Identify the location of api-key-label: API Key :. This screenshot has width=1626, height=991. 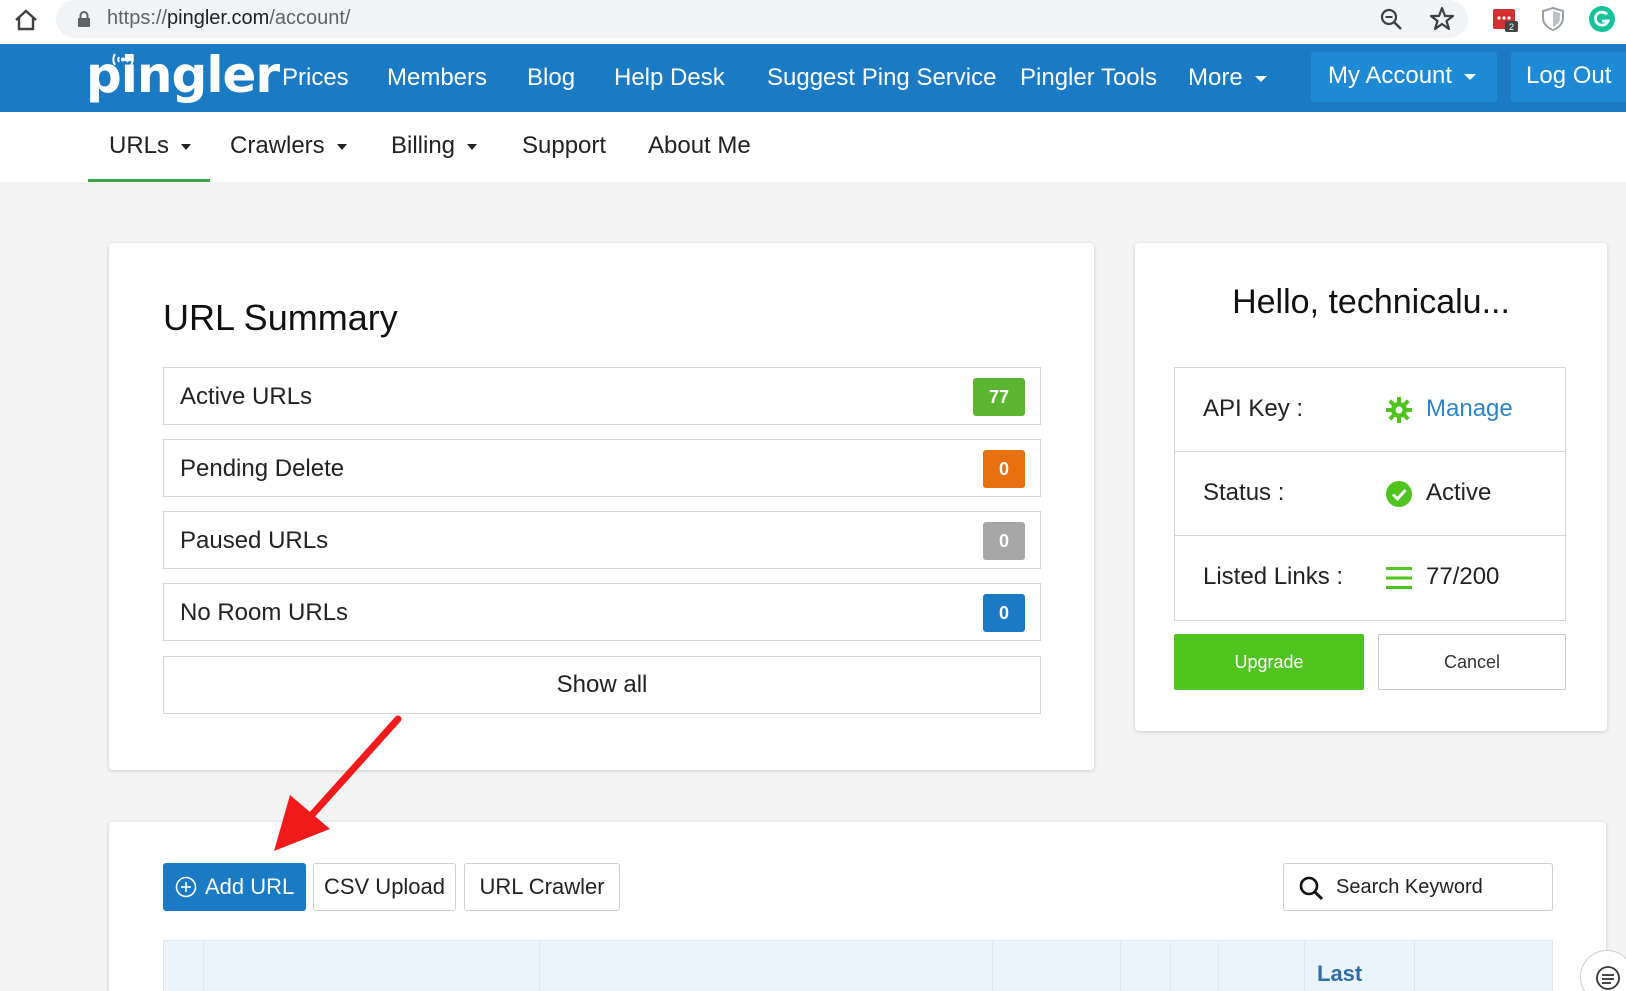
(1253, 408).